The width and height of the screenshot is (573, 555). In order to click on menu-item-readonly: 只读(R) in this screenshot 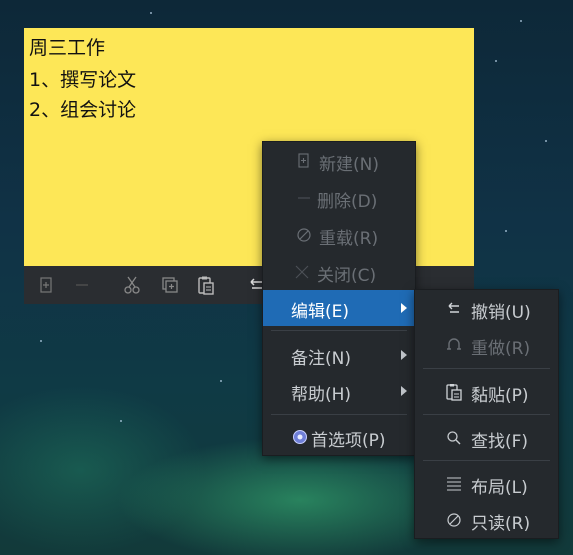, I will do `click(486, 520)`.